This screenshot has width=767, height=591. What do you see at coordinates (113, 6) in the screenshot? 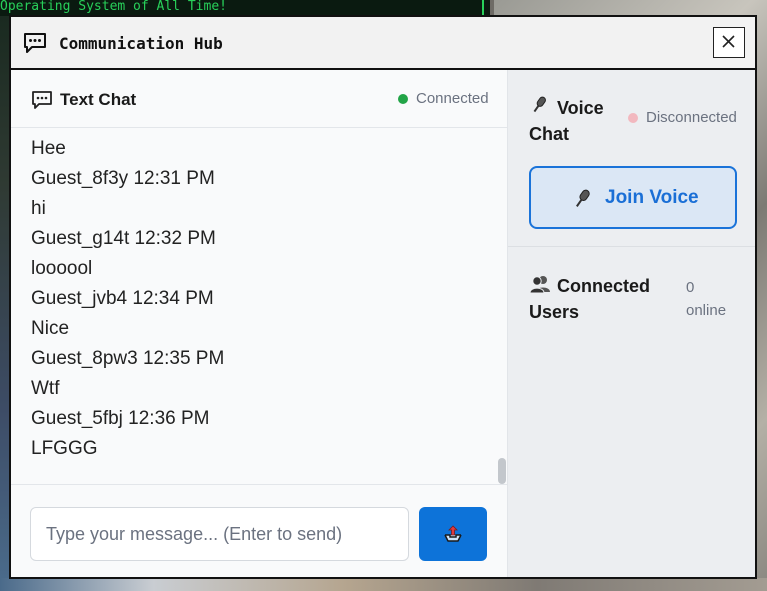
I see `background-text: Operating System of All Time!` at bounding box center [113, 6].